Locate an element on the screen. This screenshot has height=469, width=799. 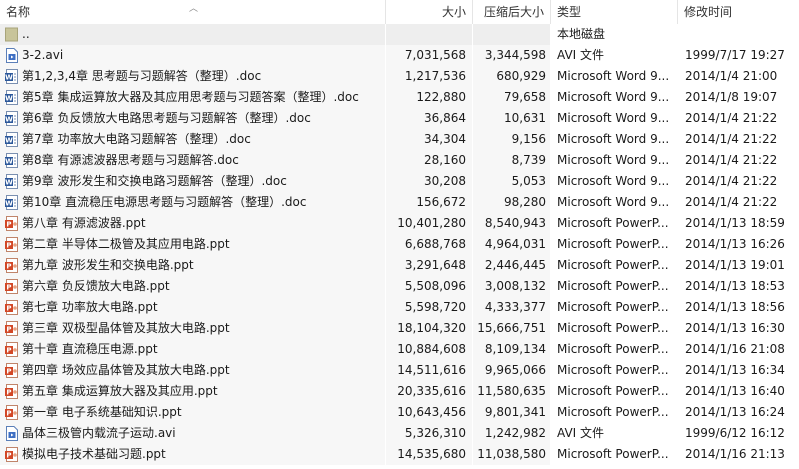
file-name: 第7章 功率放大电路习题解答（整理）.doc is located at coordinates (136, 139).